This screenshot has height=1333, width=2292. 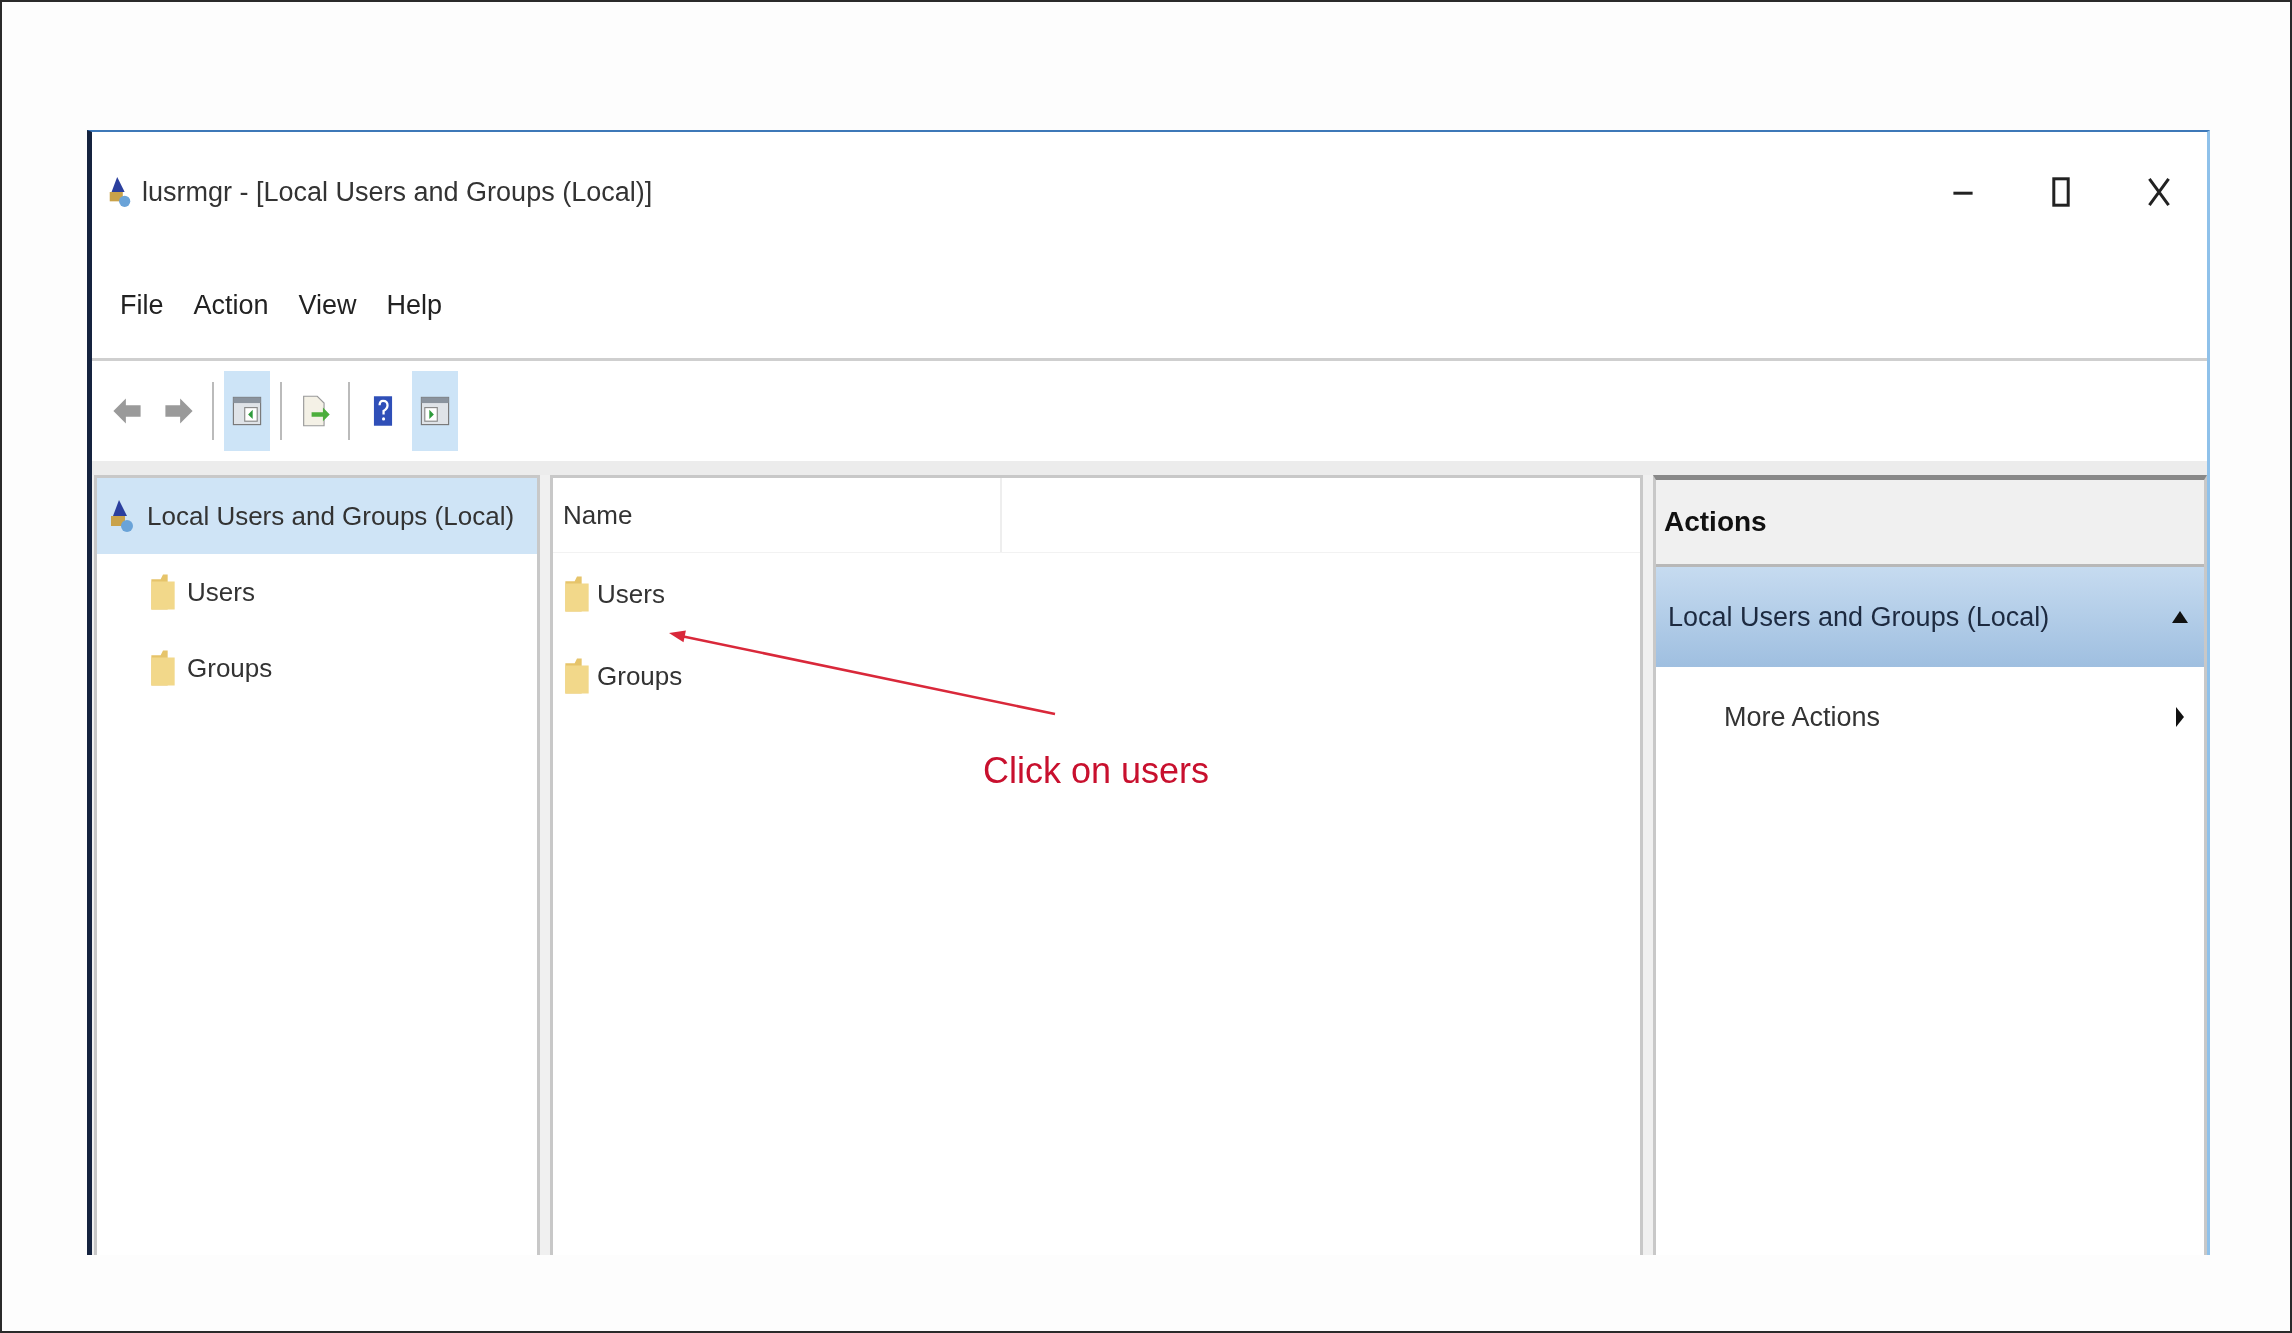 I want to click on menu-item: View, so click(x=327, y=305).